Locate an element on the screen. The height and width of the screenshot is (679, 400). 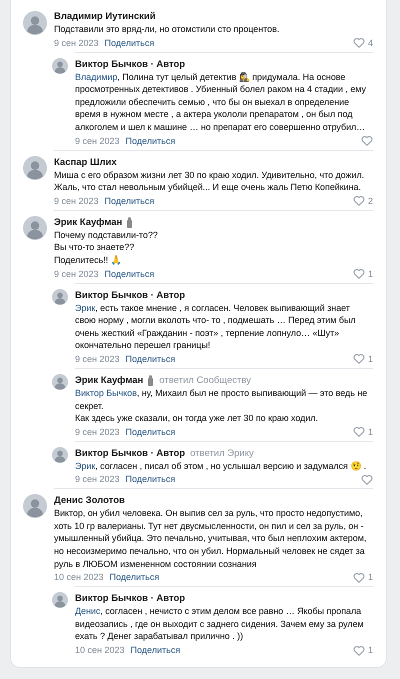
comment-text: Денис, согласен , нечисто с этим делом все равно … Якобы пропала видеозапись , где он выходит с заднего сидения. Зачем ему за рулем ехать ? Денег зарабатывал прилично . )) is located at coordinates (220, 624).